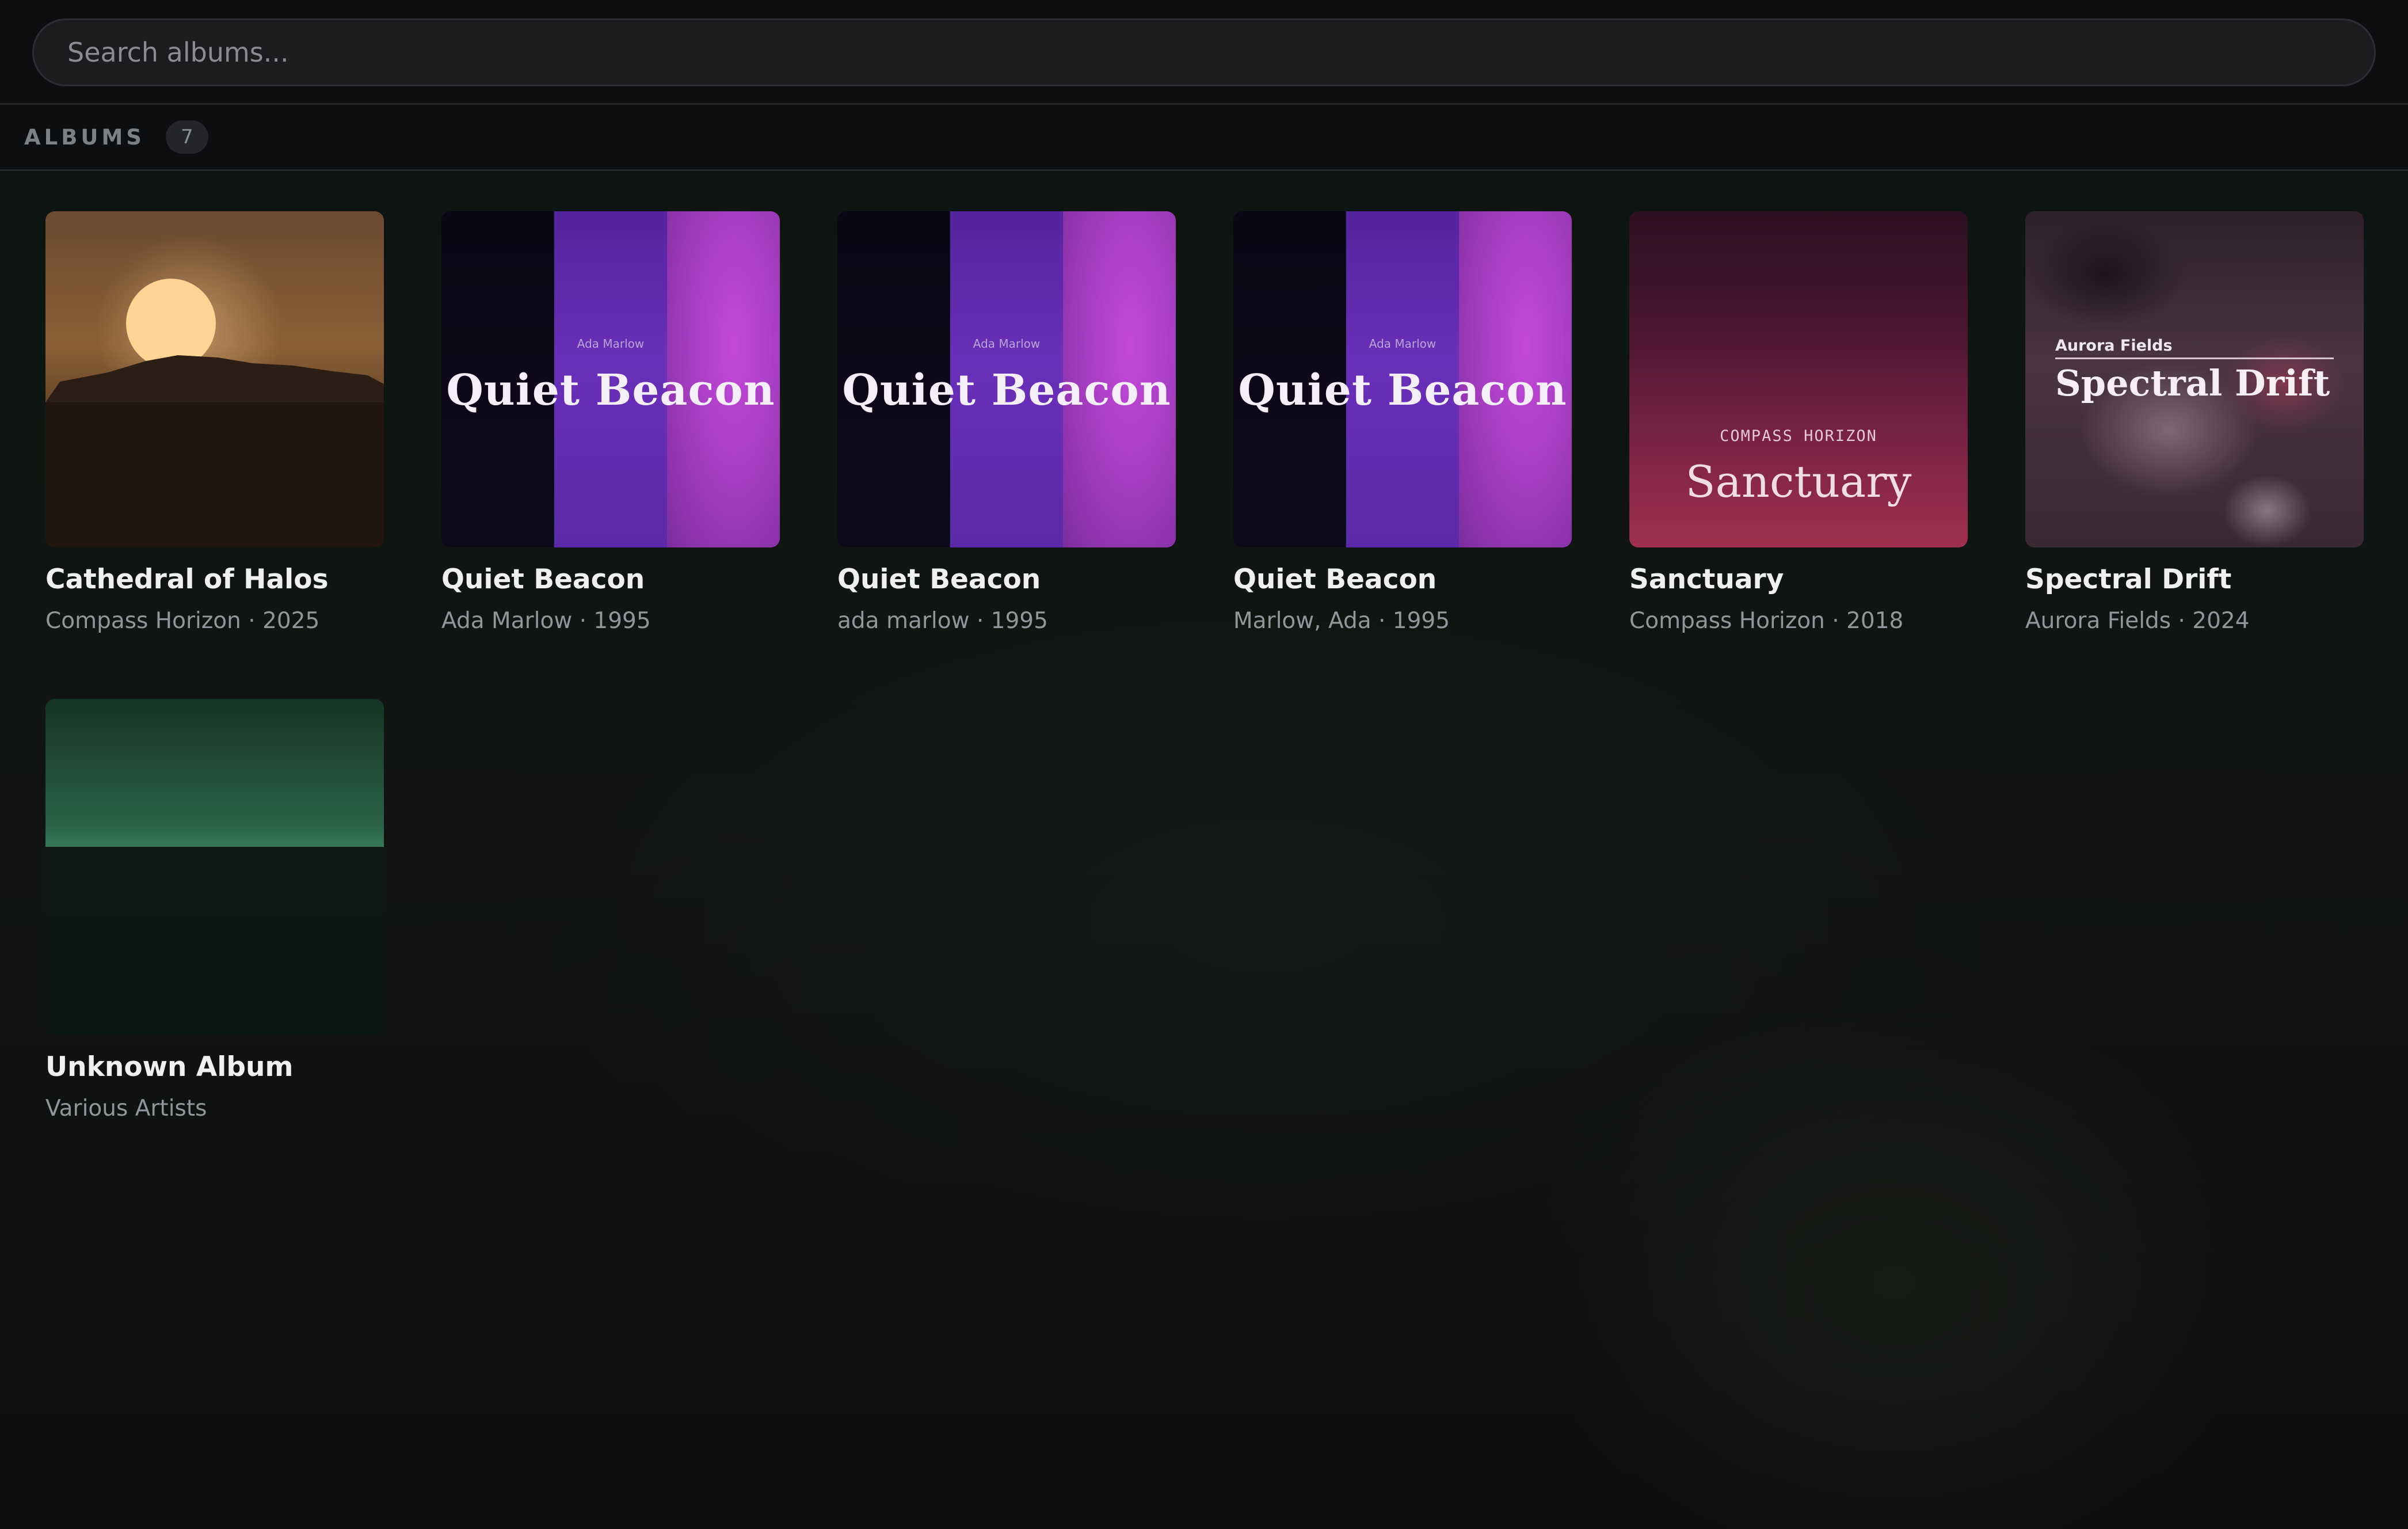 This screenshot has height=1529, width=2408. I want to click on album-card: Unknown Album Various Artists, so click(214, 910).